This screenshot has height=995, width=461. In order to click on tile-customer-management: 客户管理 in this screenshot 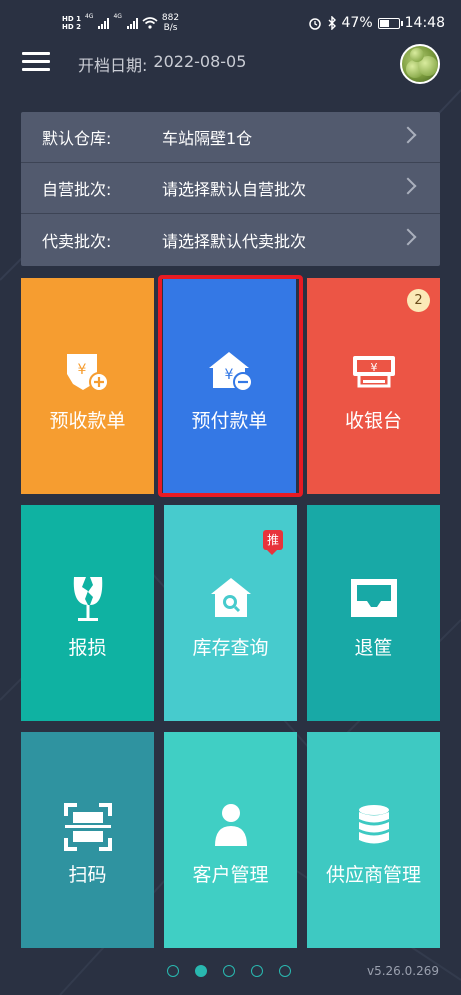, I will do `click(230, 840)`.